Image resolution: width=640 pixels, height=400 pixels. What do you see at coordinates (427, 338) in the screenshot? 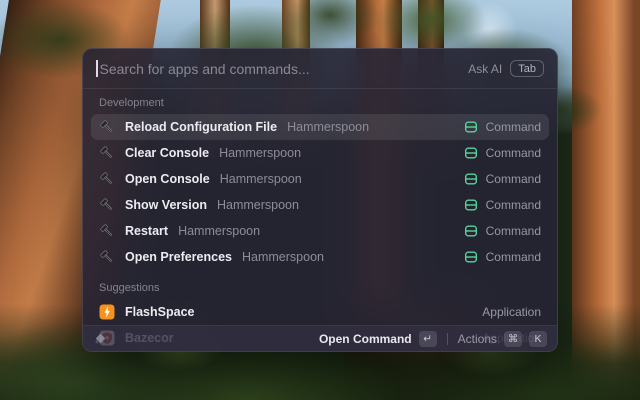
I see `return-key-badge: ↵` at bounding box center [427, 338].